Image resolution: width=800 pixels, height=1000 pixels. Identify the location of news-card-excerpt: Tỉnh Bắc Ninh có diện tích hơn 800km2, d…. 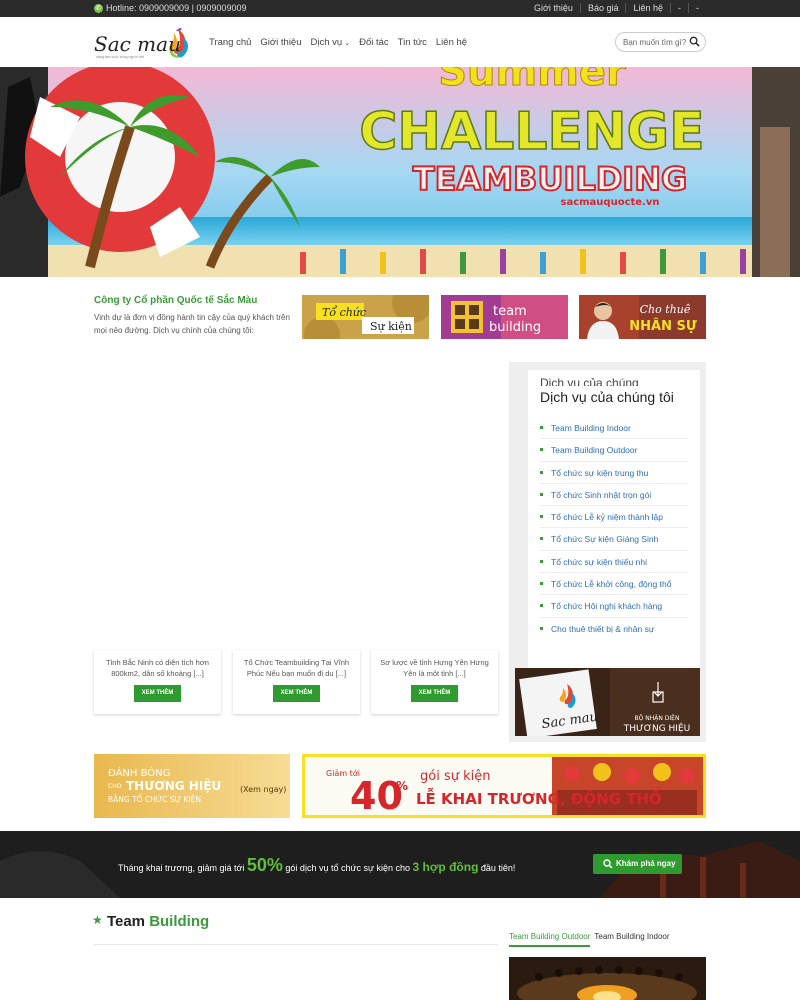
(157, 668).